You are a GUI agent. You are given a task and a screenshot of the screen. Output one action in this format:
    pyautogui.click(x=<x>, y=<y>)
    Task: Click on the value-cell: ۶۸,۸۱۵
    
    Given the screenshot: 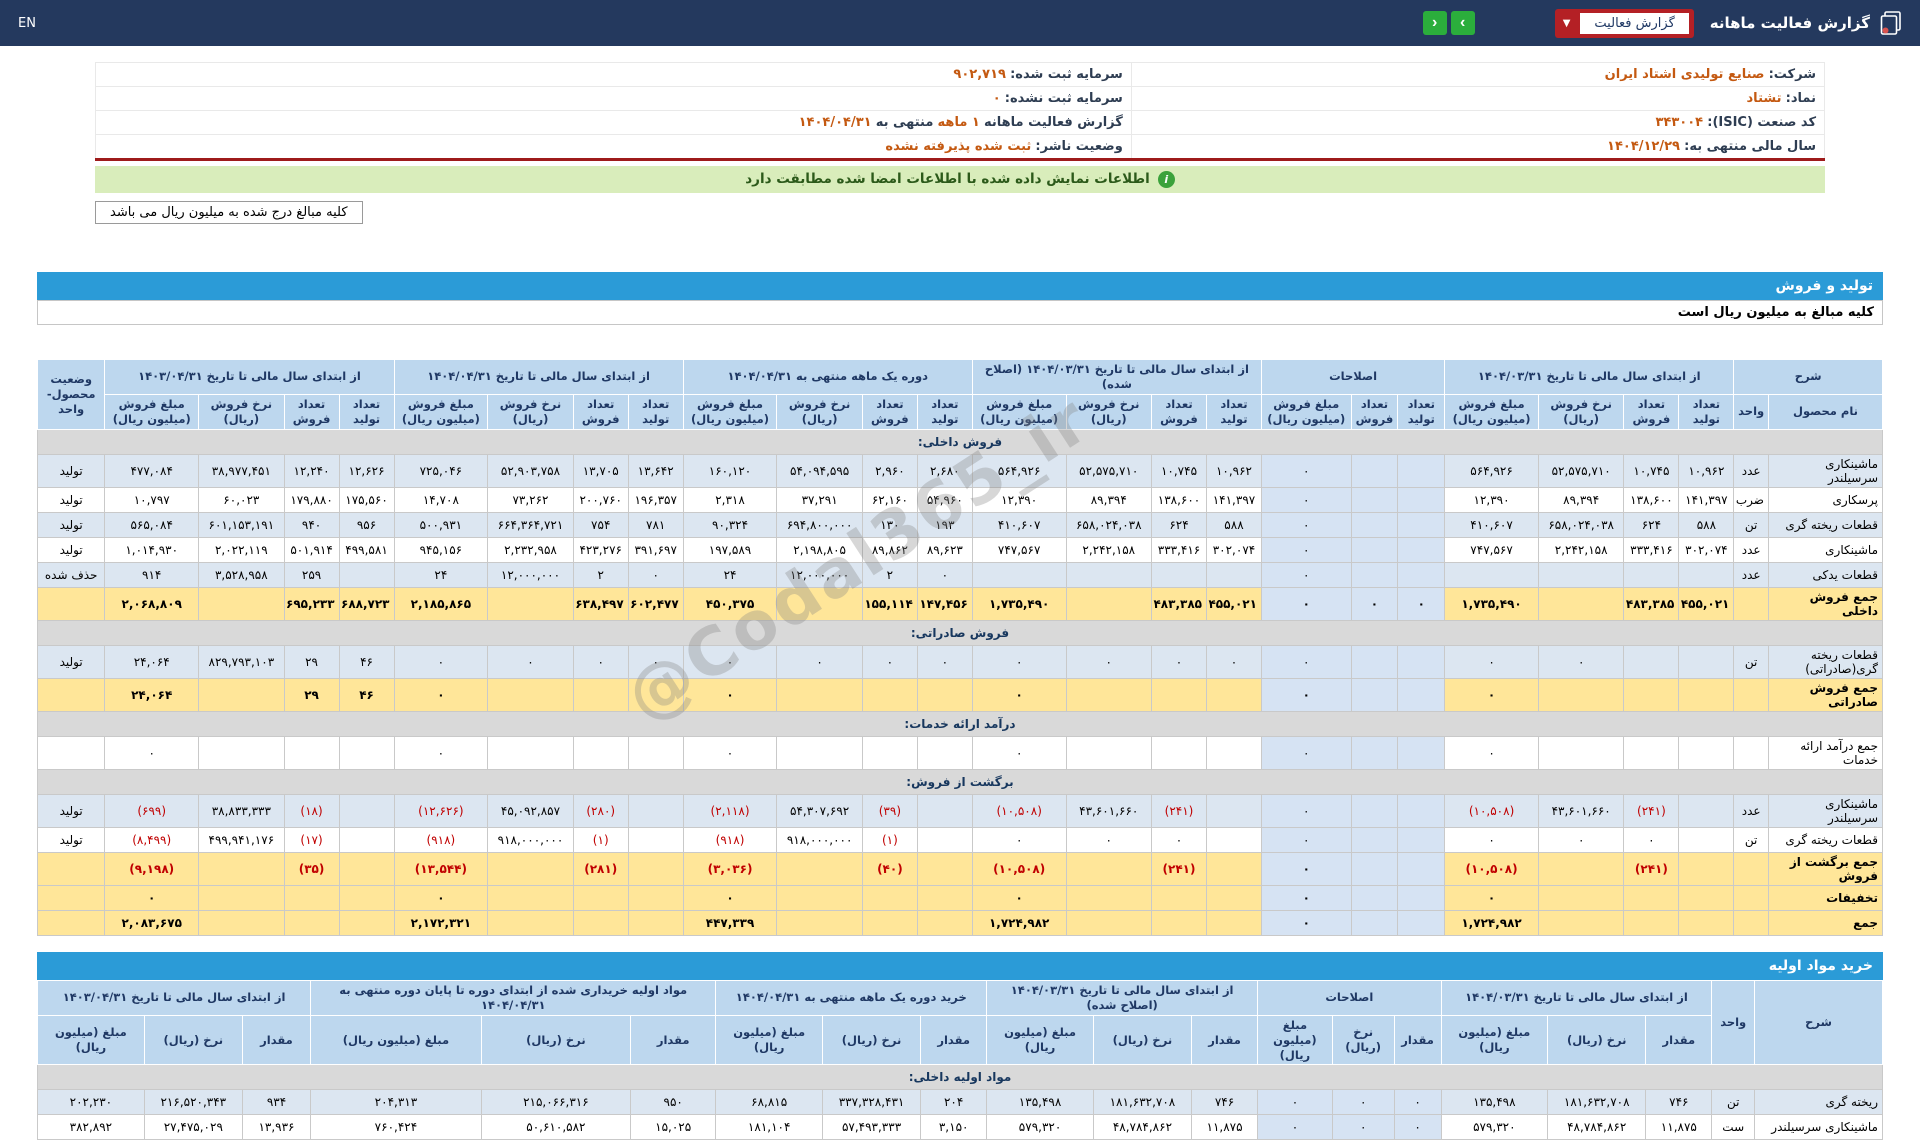 What is the action you would take?
    pyautogui.click(x=769, y=1102)
    